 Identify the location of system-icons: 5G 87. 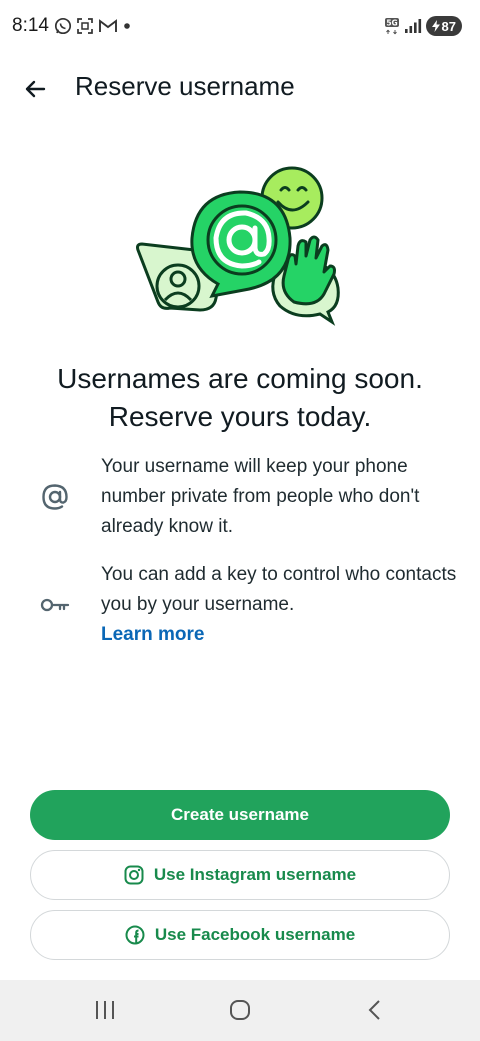
(423, 26).